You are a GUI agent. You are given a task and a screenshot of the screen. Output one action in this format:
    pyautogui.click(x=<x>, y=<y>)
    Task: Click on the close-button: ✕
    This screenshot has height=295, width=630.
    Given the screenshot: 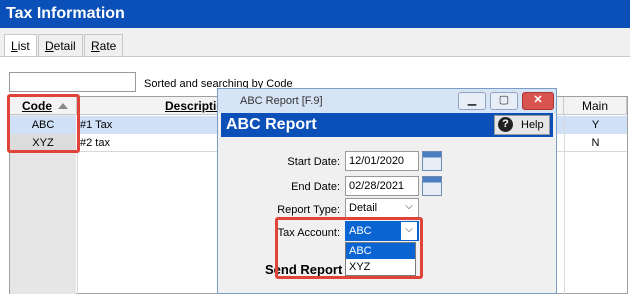 What is the action you would take?
    pyautogui.click(x=538, y=101)
    